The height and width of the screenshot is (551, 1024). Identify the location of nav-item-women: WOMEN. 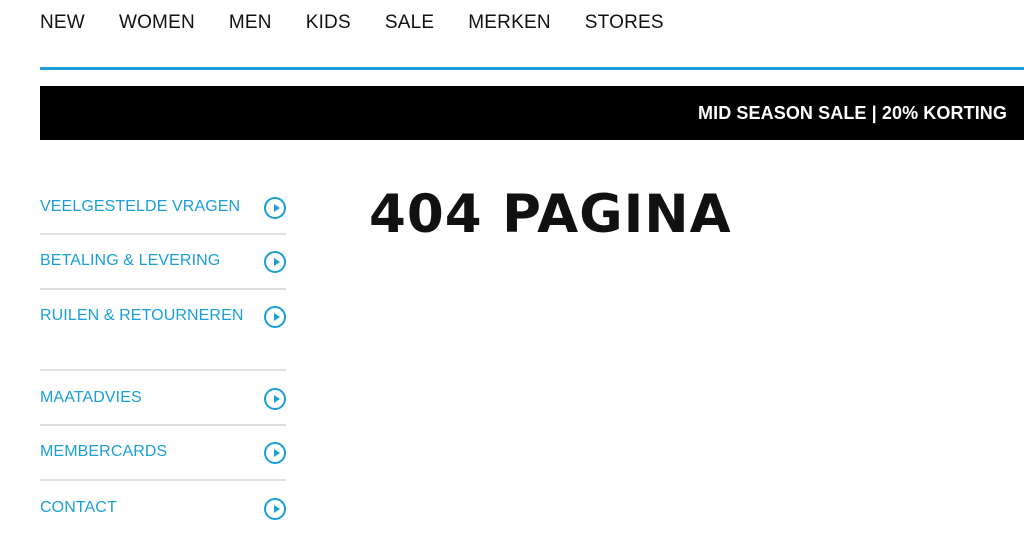
(157, 16).